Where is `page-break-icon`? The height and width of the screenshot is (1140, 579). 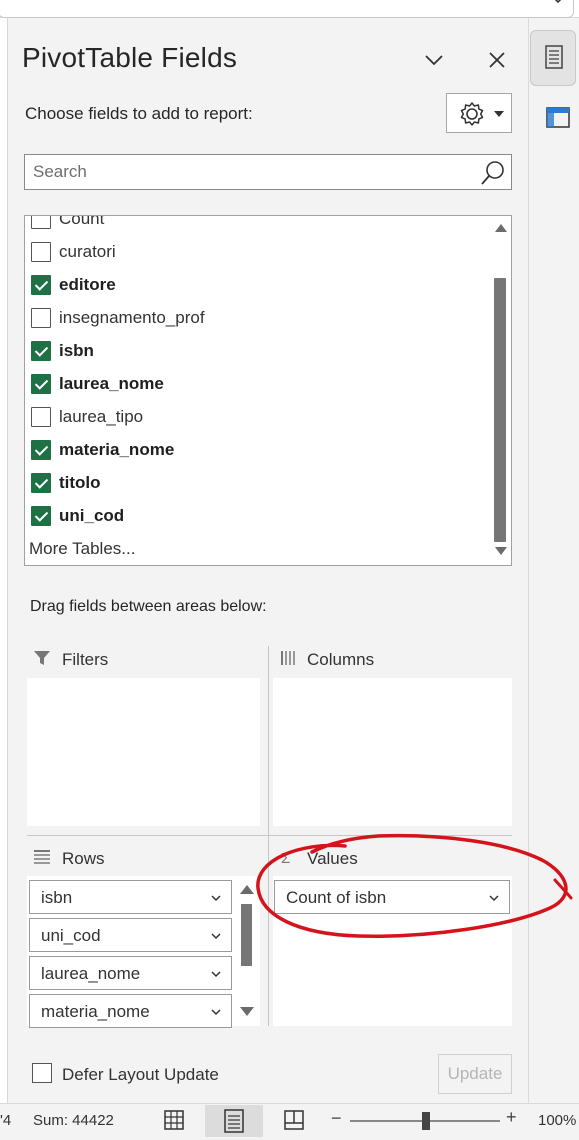
page-break-icon is located at coordinates (294, 1120).